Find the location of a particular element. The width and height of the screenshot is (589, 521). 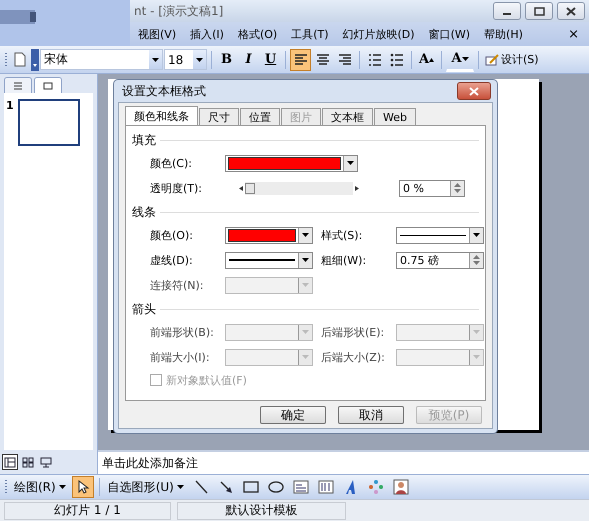

bullets-icon is located at coordinates (396, 60).